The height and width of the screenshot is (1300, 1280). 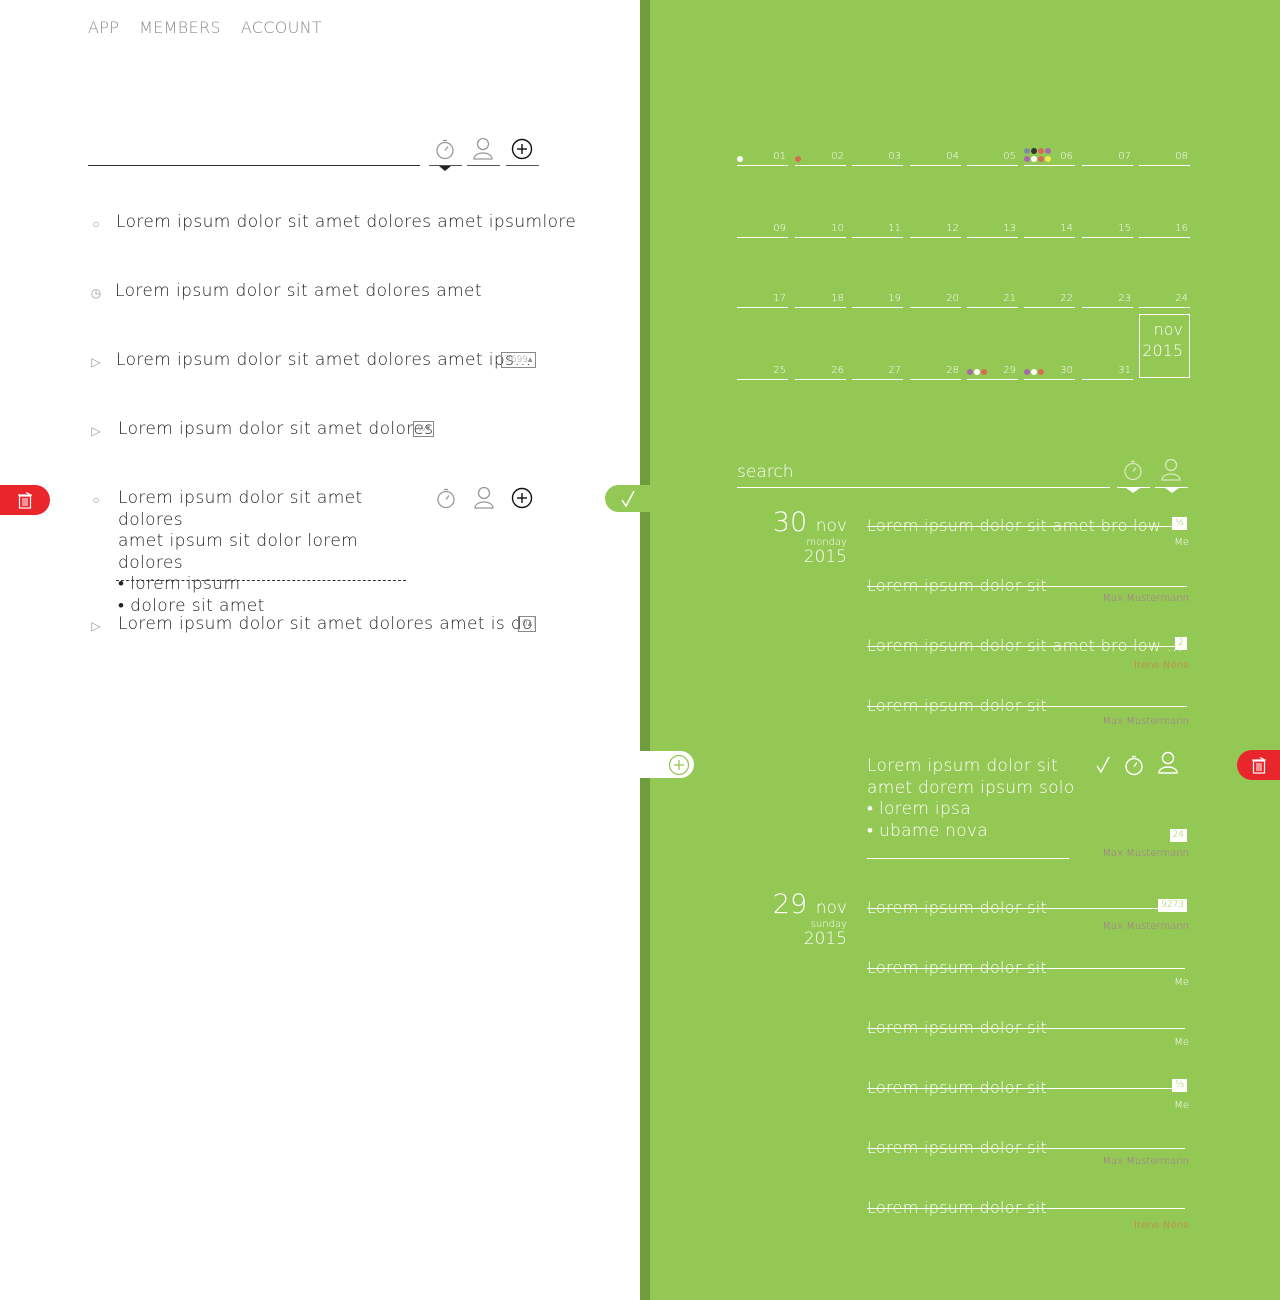 I want to click on assignee: Irene Nene, so click(x=1161, y=1225).